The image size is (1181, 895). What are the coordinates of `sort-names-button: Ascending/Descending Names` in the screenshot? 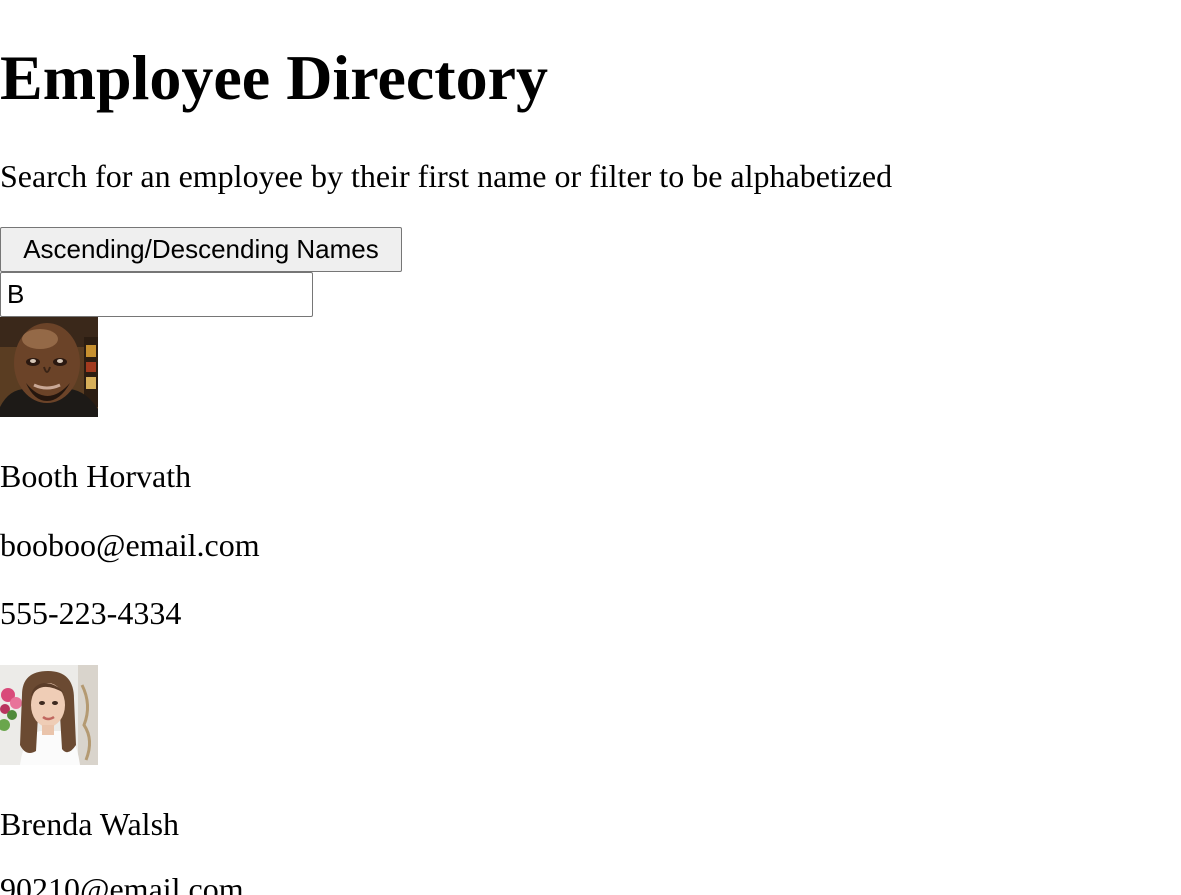 It's located at (201, 249).